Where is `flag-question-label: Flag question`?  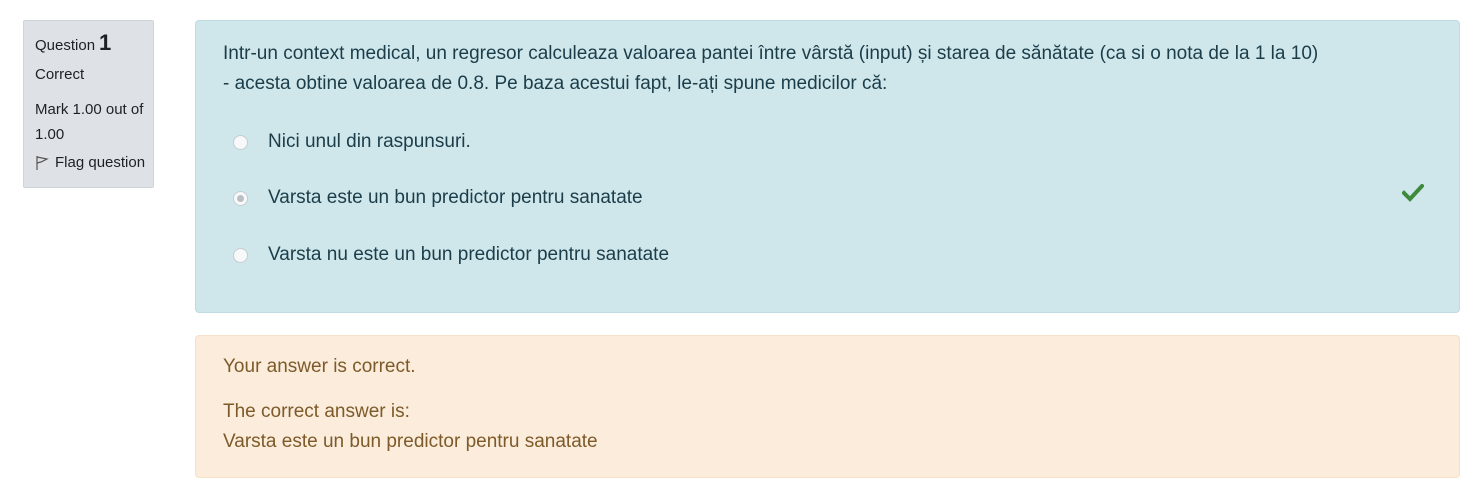
flag-question-label: Flag question is located at coordinates (100, 162).